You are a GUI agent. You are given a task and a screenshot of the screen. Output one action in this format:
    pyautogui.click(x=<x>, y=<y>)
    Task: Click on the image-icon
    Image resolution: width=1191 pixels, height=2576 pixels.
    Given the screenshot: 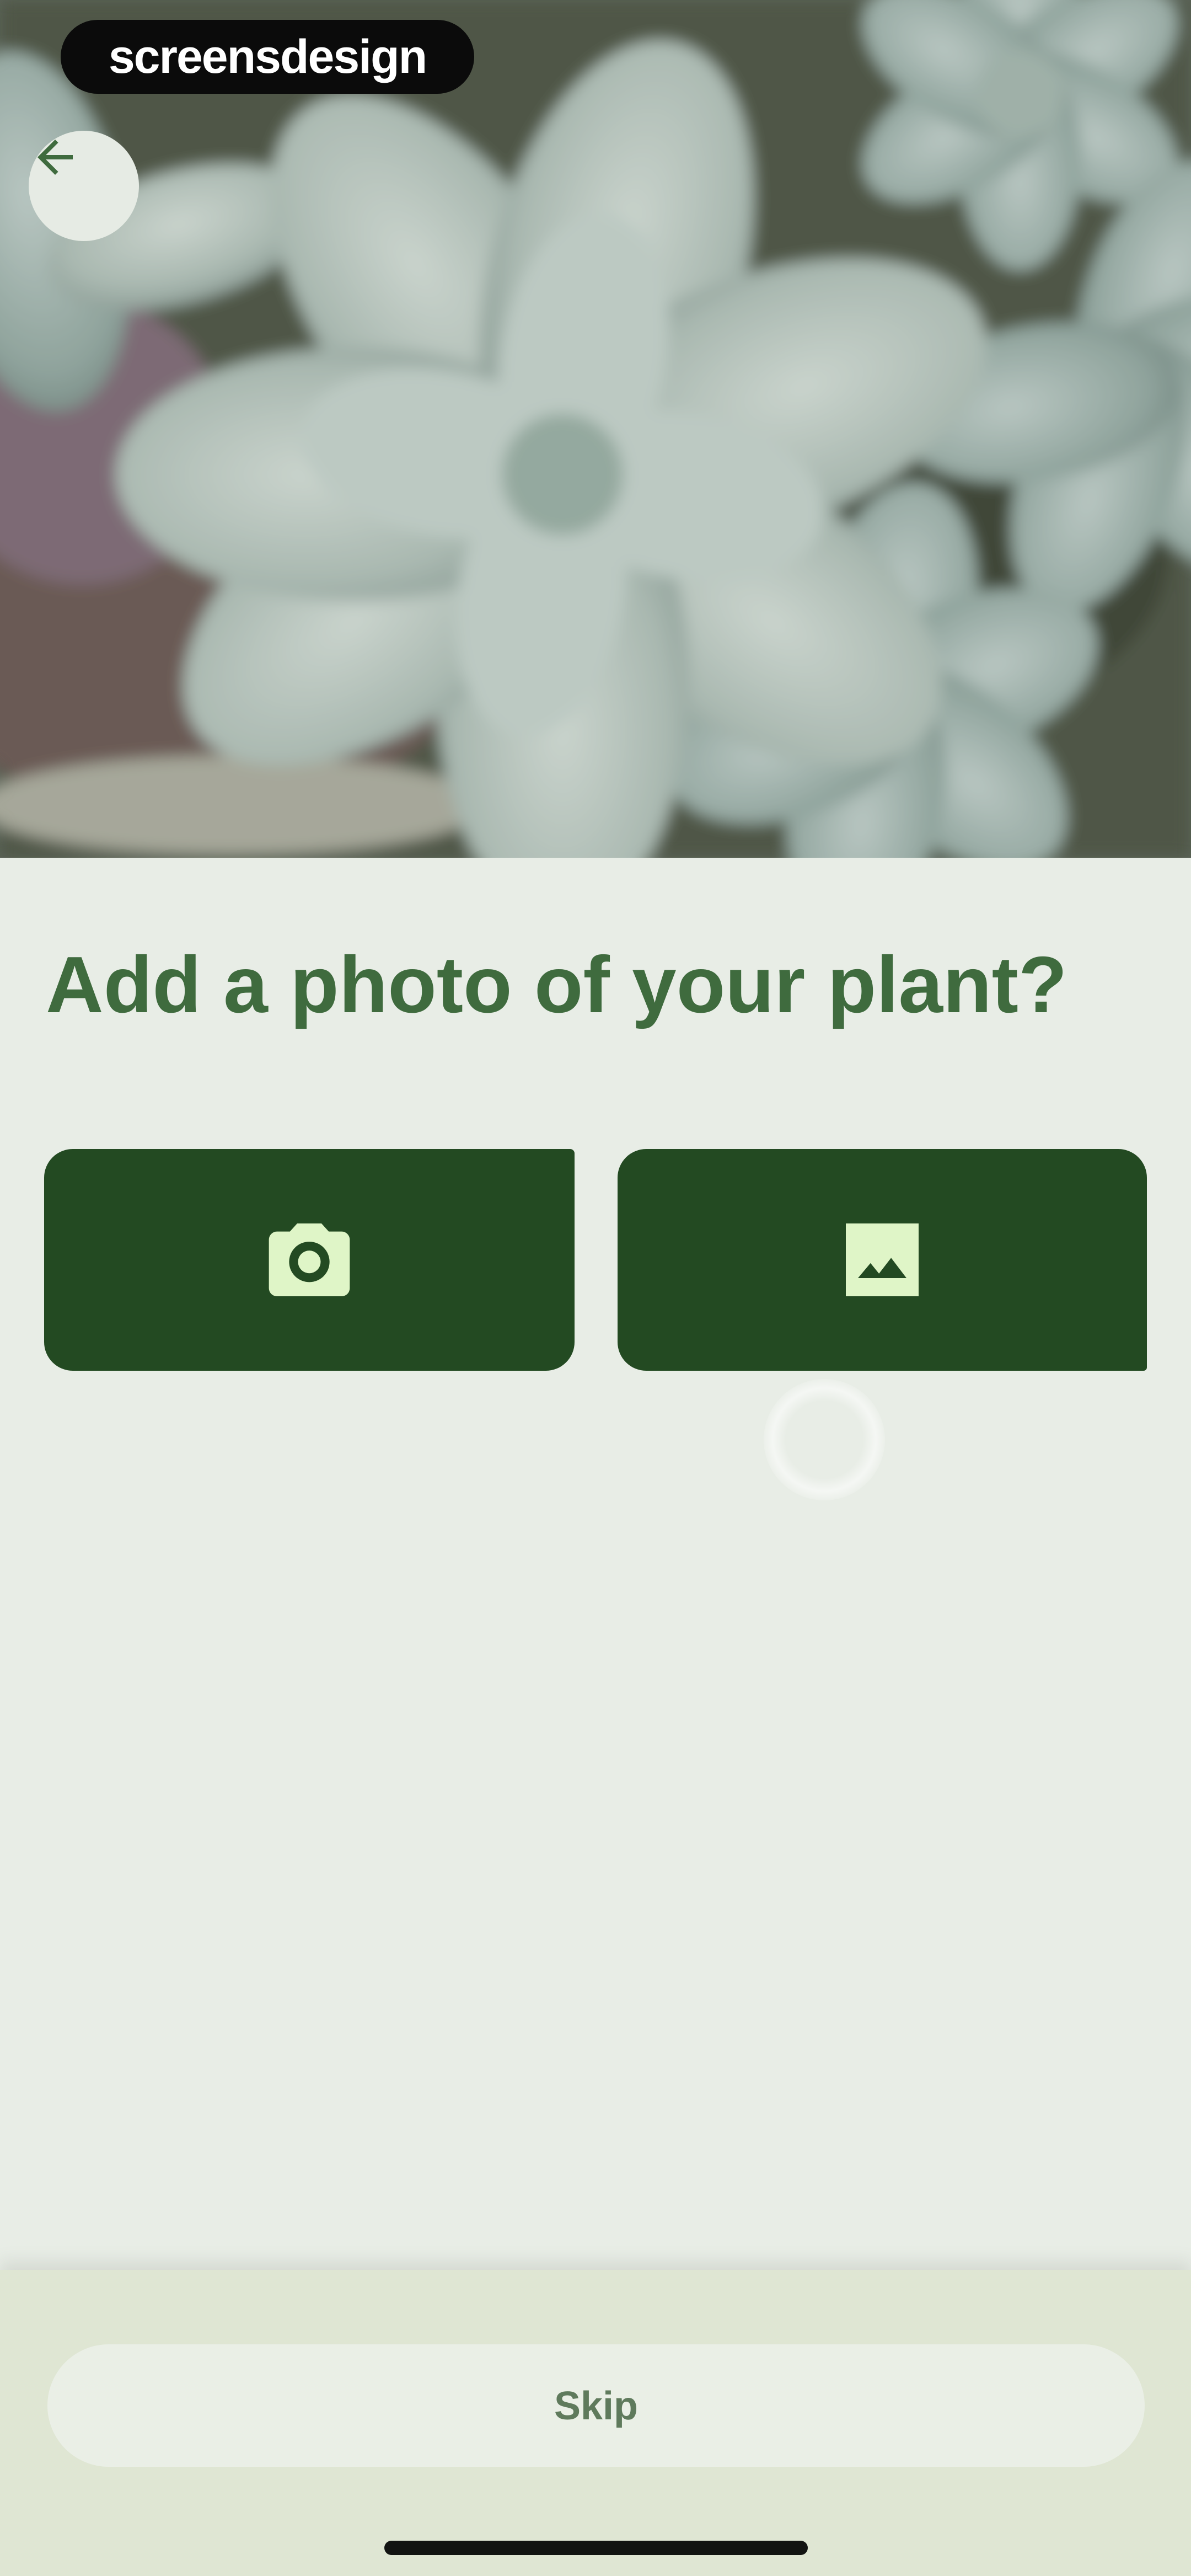 What is the action you would take?
    pyautogui.click(x=882, y=1259)
    